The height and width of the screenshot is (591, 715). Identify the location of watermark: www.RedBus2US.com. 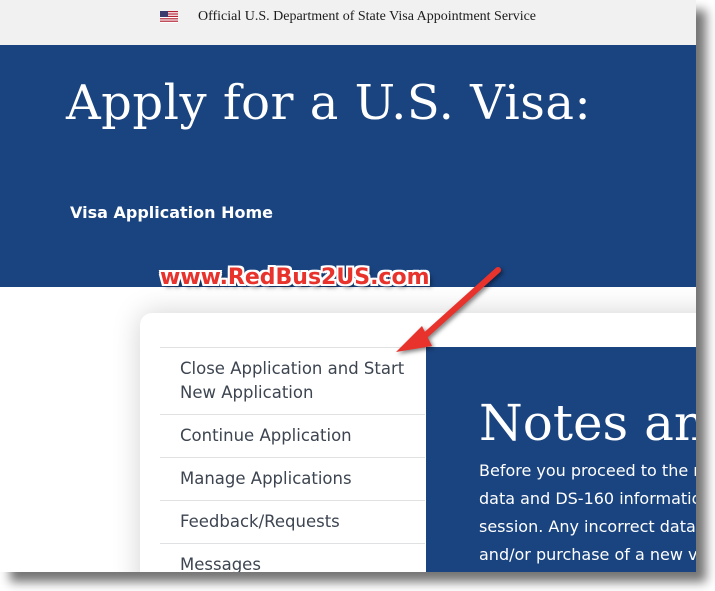
(295, 277).